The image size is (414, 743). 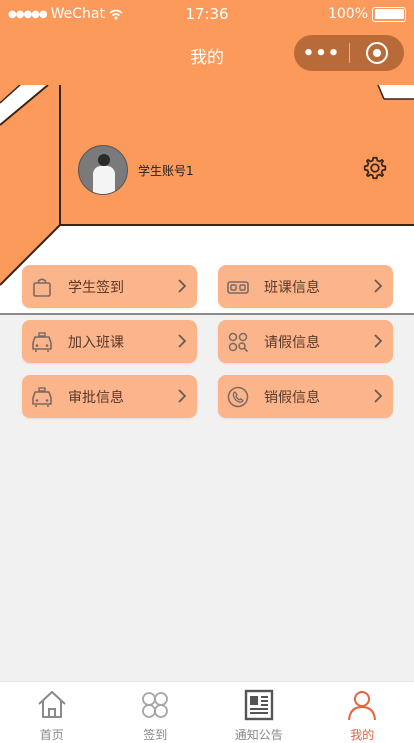 What do you see at coordinates (238, 397) in the screenshot?
I see `phone-icon` at bounding box center [238, 397].